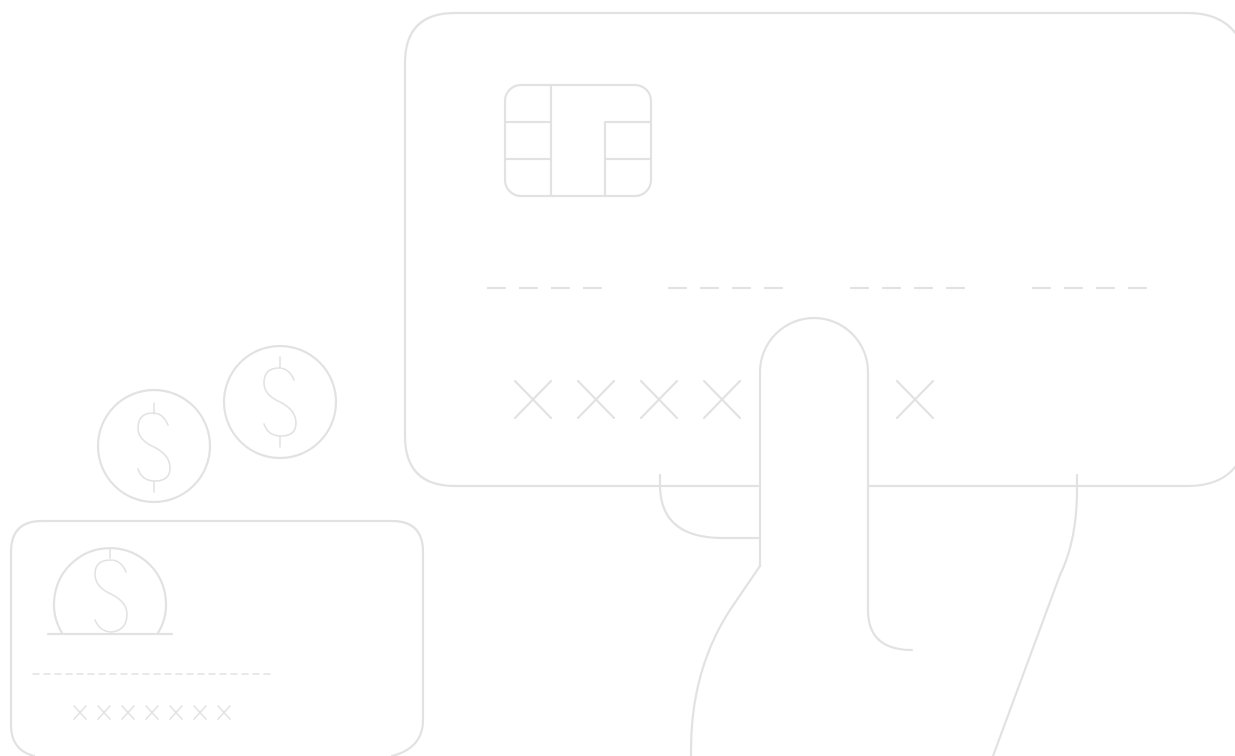  What do you see at coordinates (152, 712) in the screenshot?
I see `wallet-masked-digits` at bounding box center [152, 712].